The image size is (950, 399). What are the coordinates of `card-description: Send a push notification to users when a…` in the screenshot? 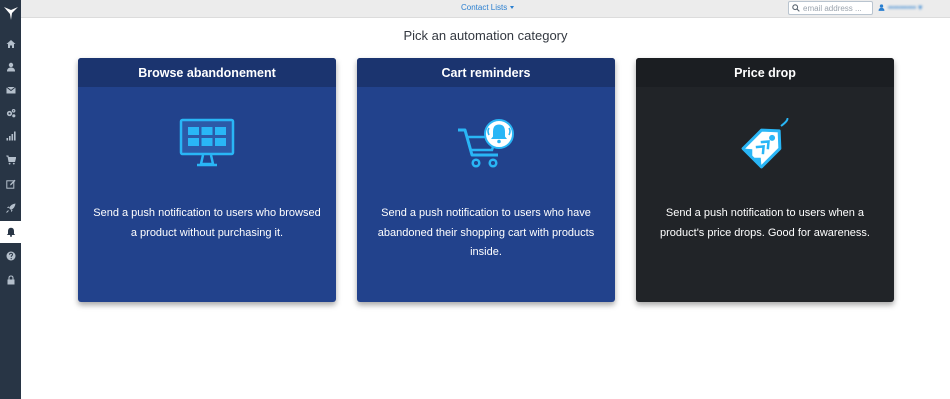 It's located at (765, 223).